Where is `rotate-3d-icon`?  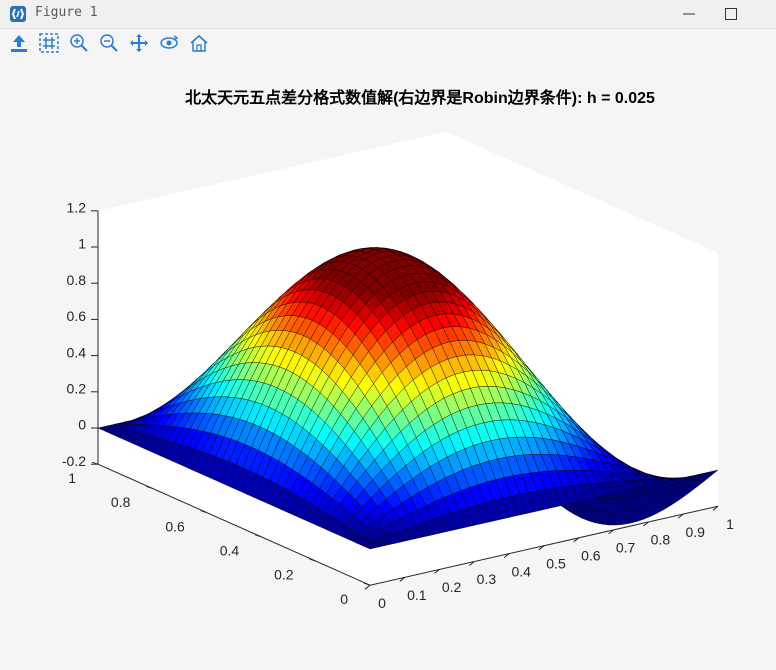 rotate-3d-icon is located at coordinates (169, 42).